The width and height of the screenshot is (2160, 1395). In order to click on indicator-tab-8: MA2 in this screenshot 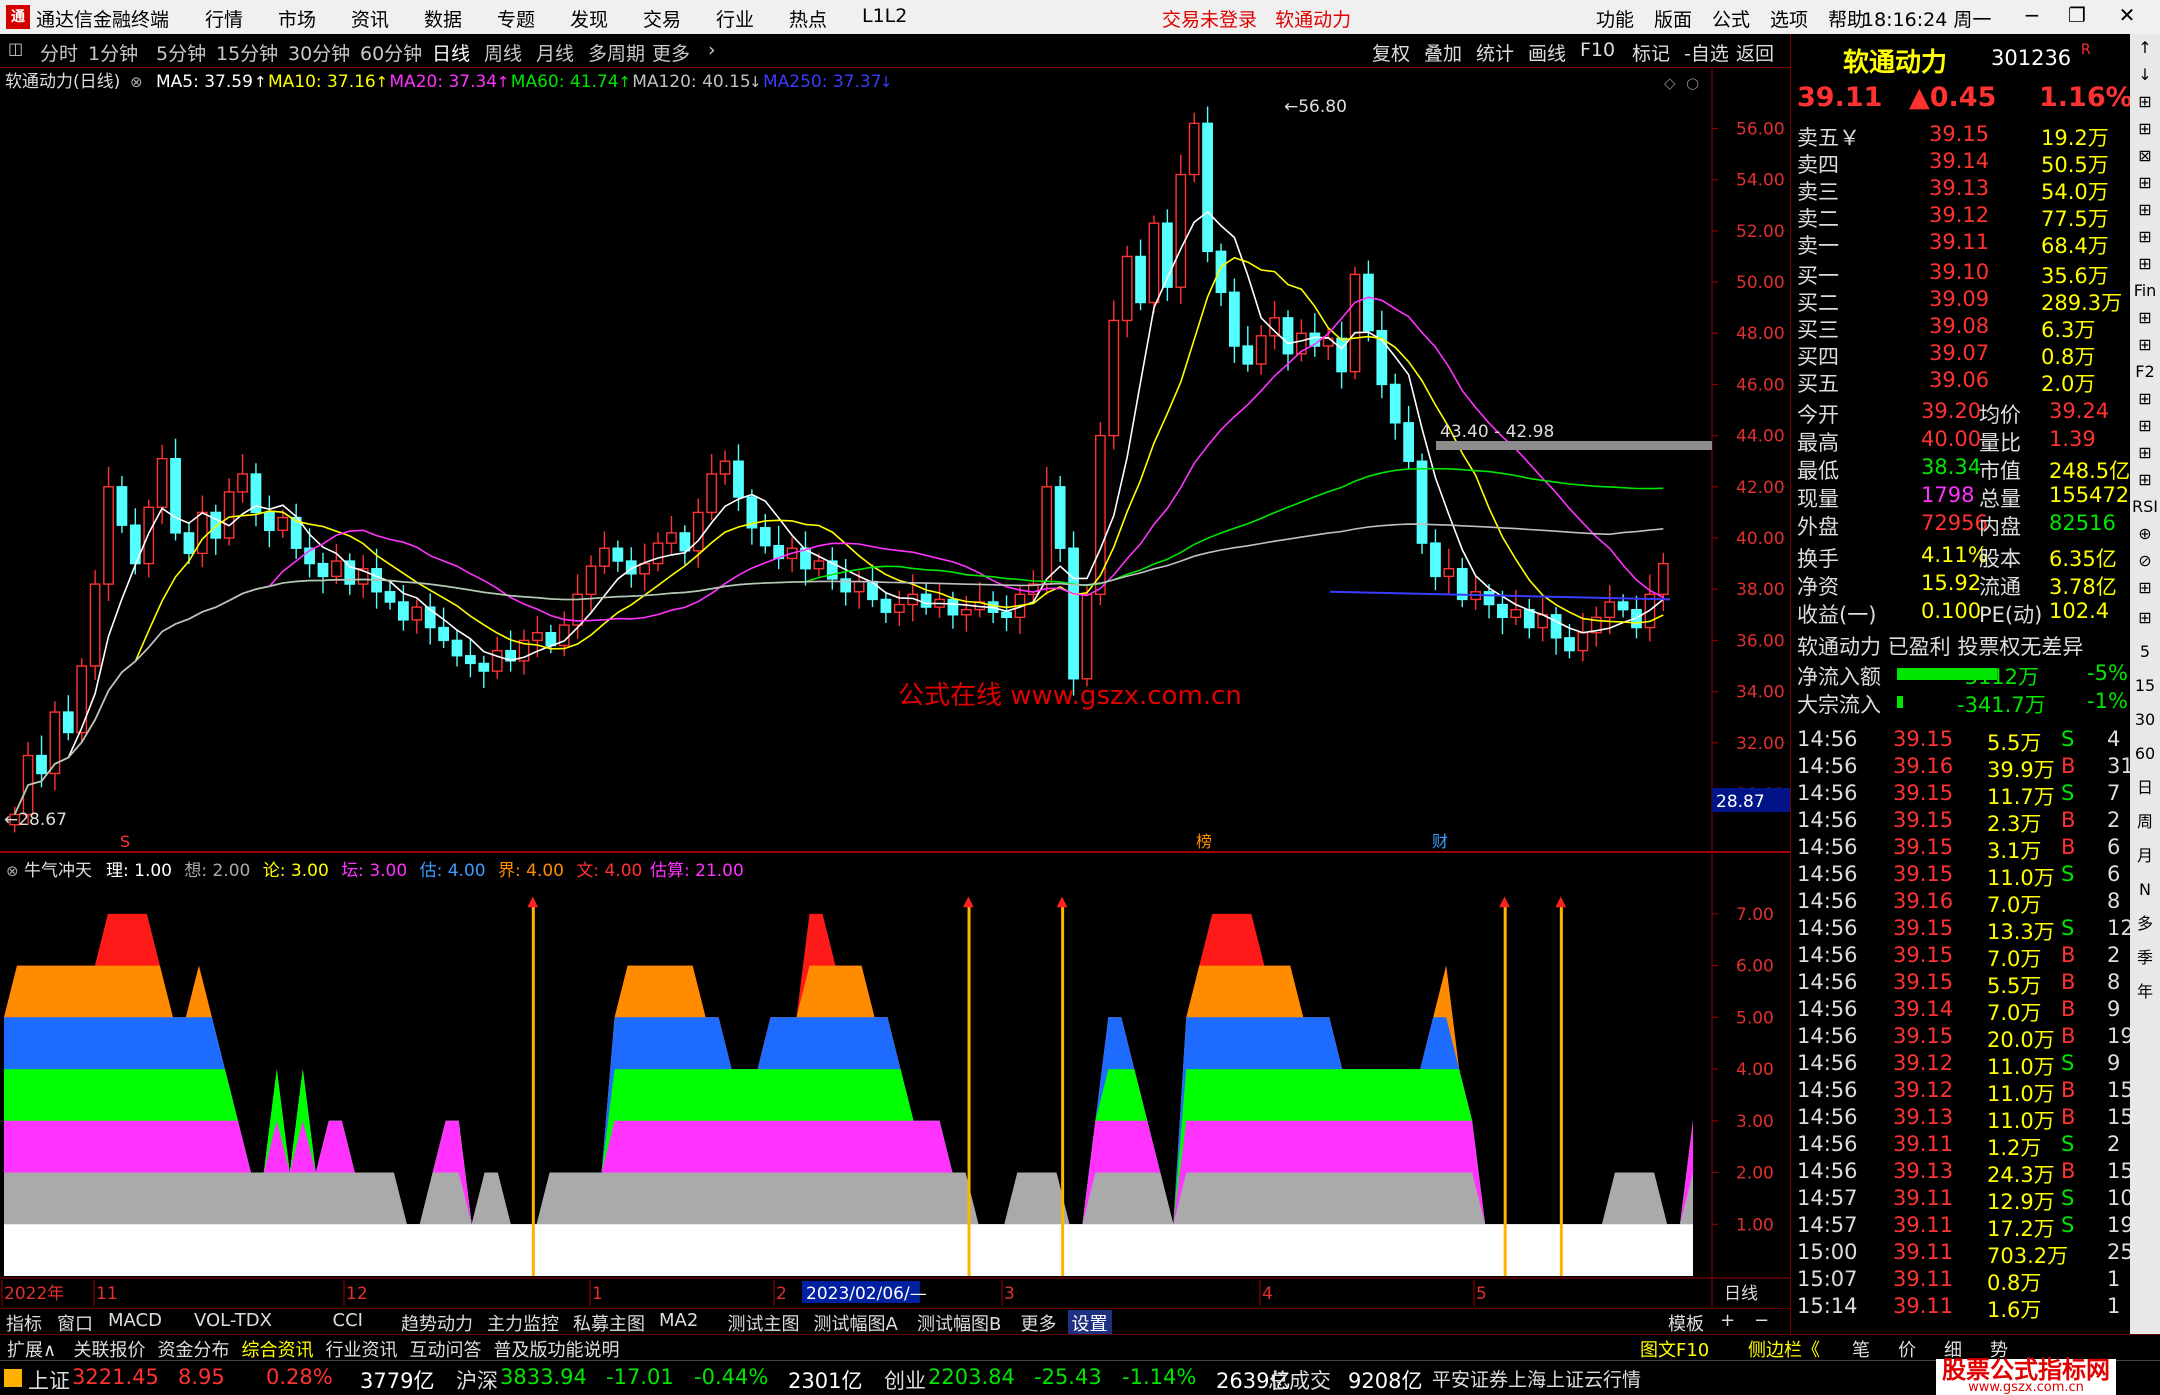, I will do `click(678, 1320)`.